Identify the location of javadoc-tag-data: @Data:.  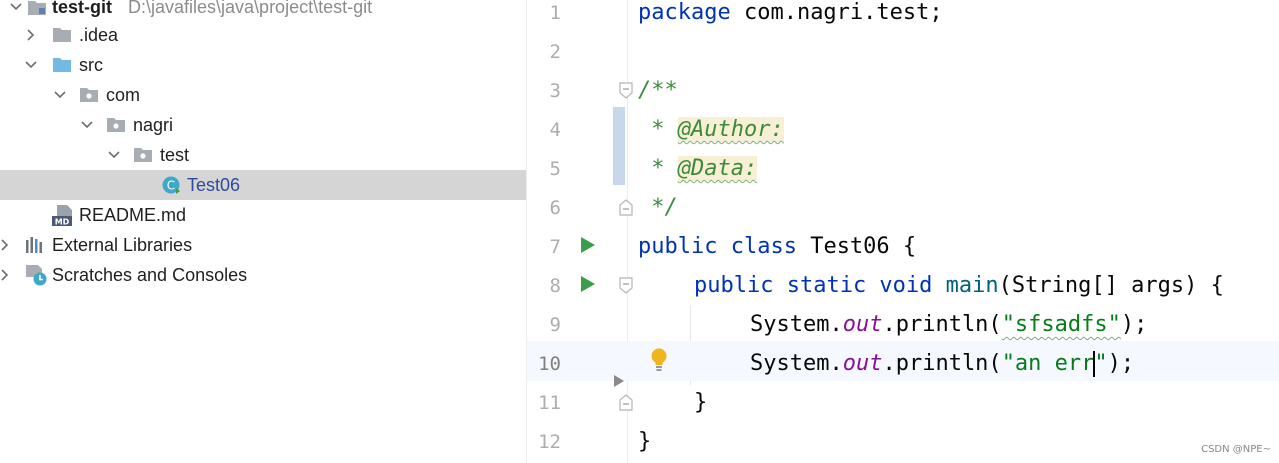
(717, 168).